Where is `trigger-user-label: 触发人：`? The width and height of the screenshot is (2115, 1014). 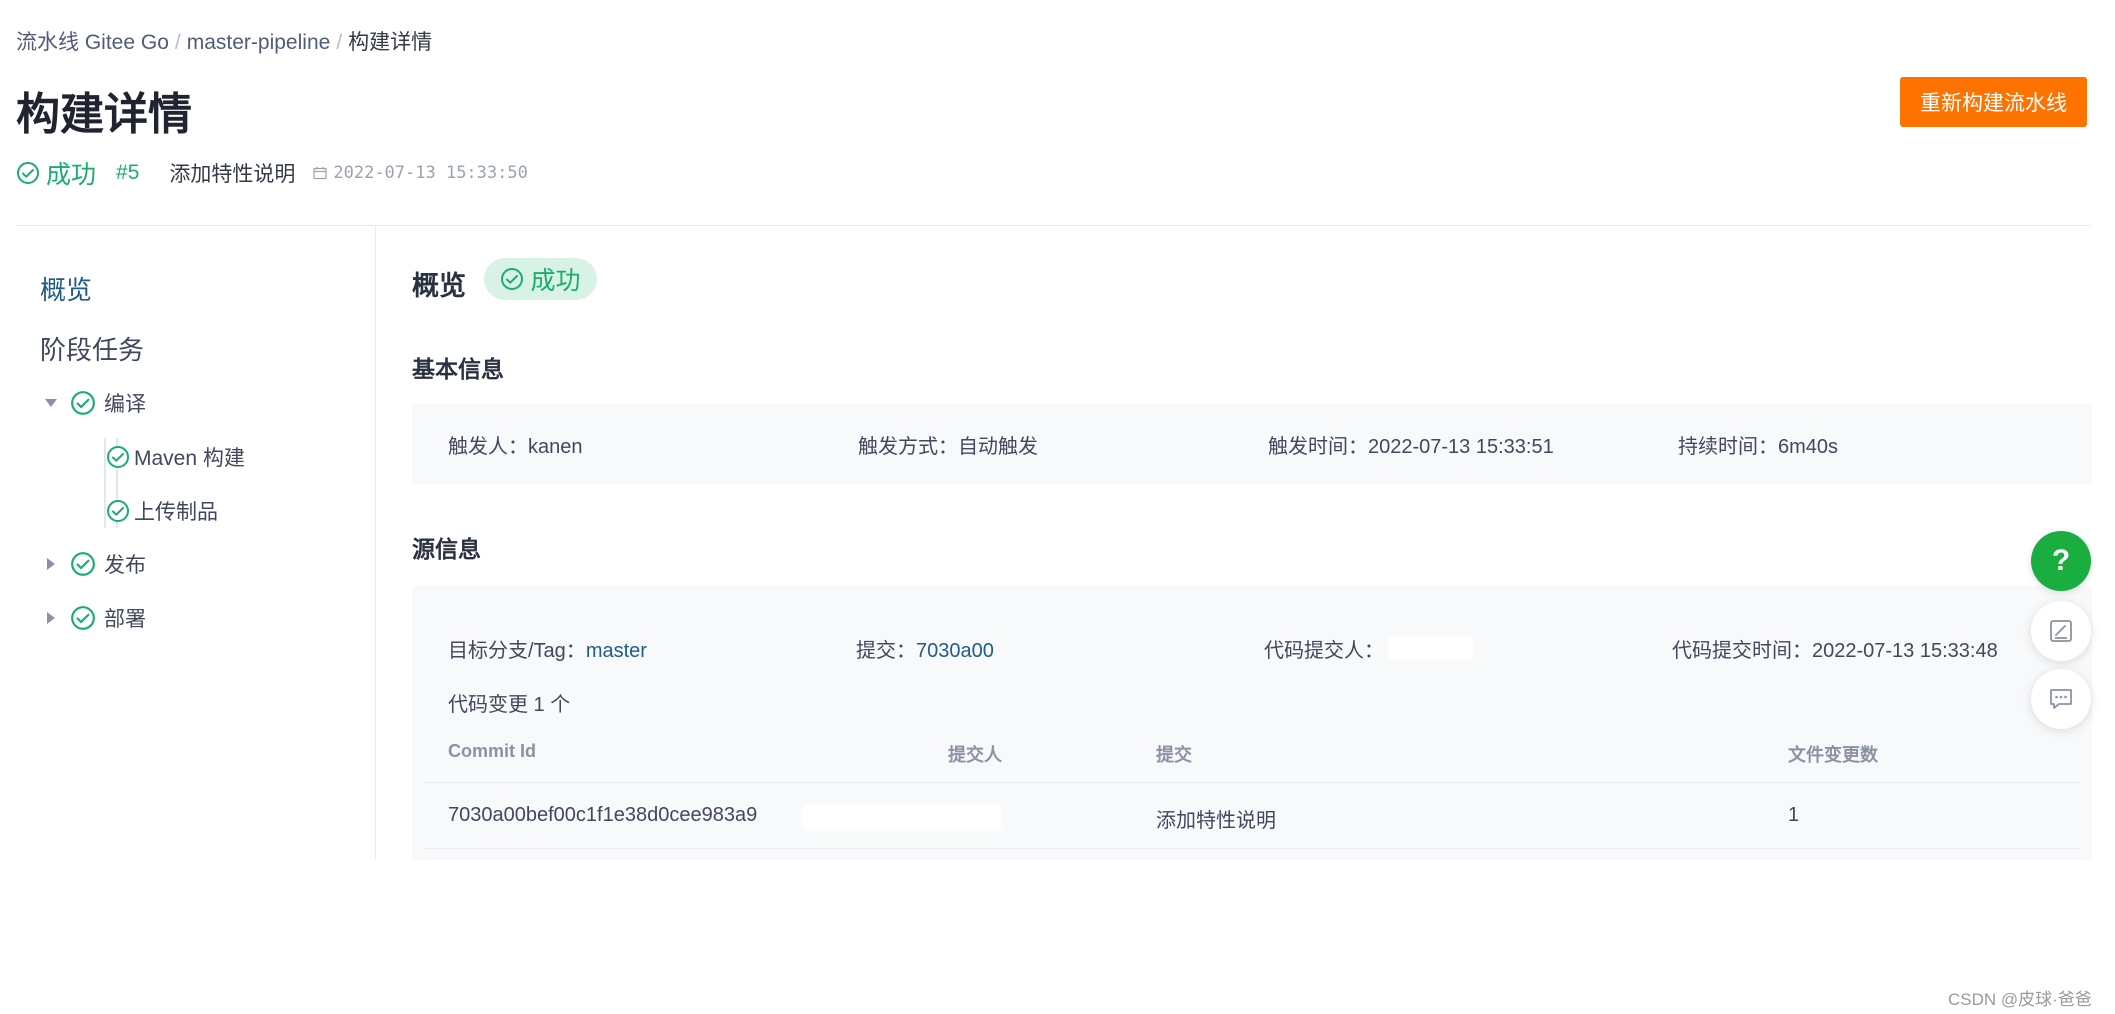
trigger-user-label: 触发人： is located at coordinates (488, 447).